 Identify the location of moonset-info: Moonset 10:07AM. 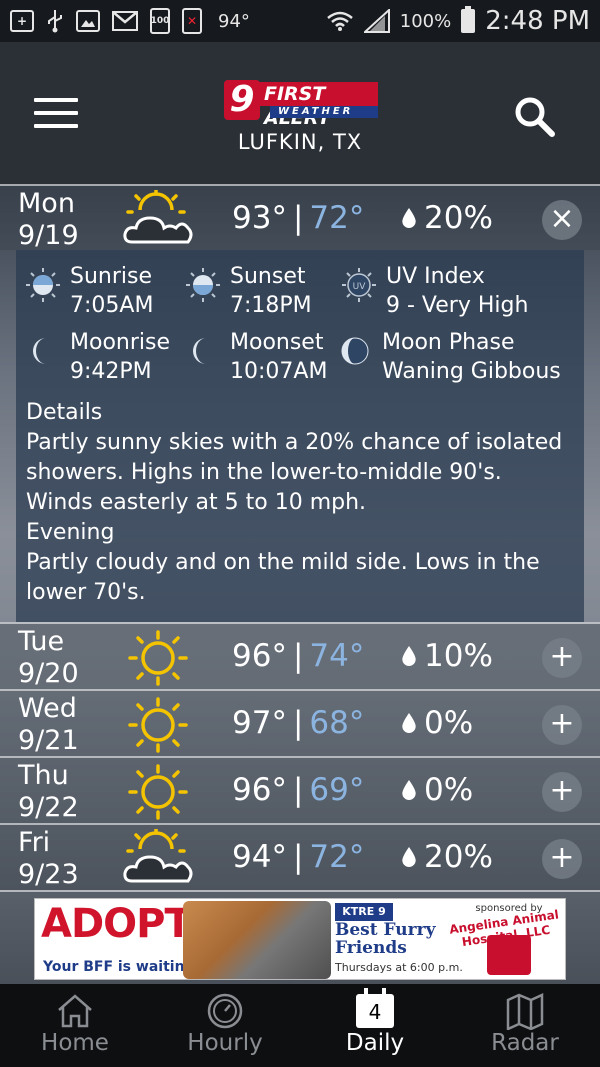
(255, 357).